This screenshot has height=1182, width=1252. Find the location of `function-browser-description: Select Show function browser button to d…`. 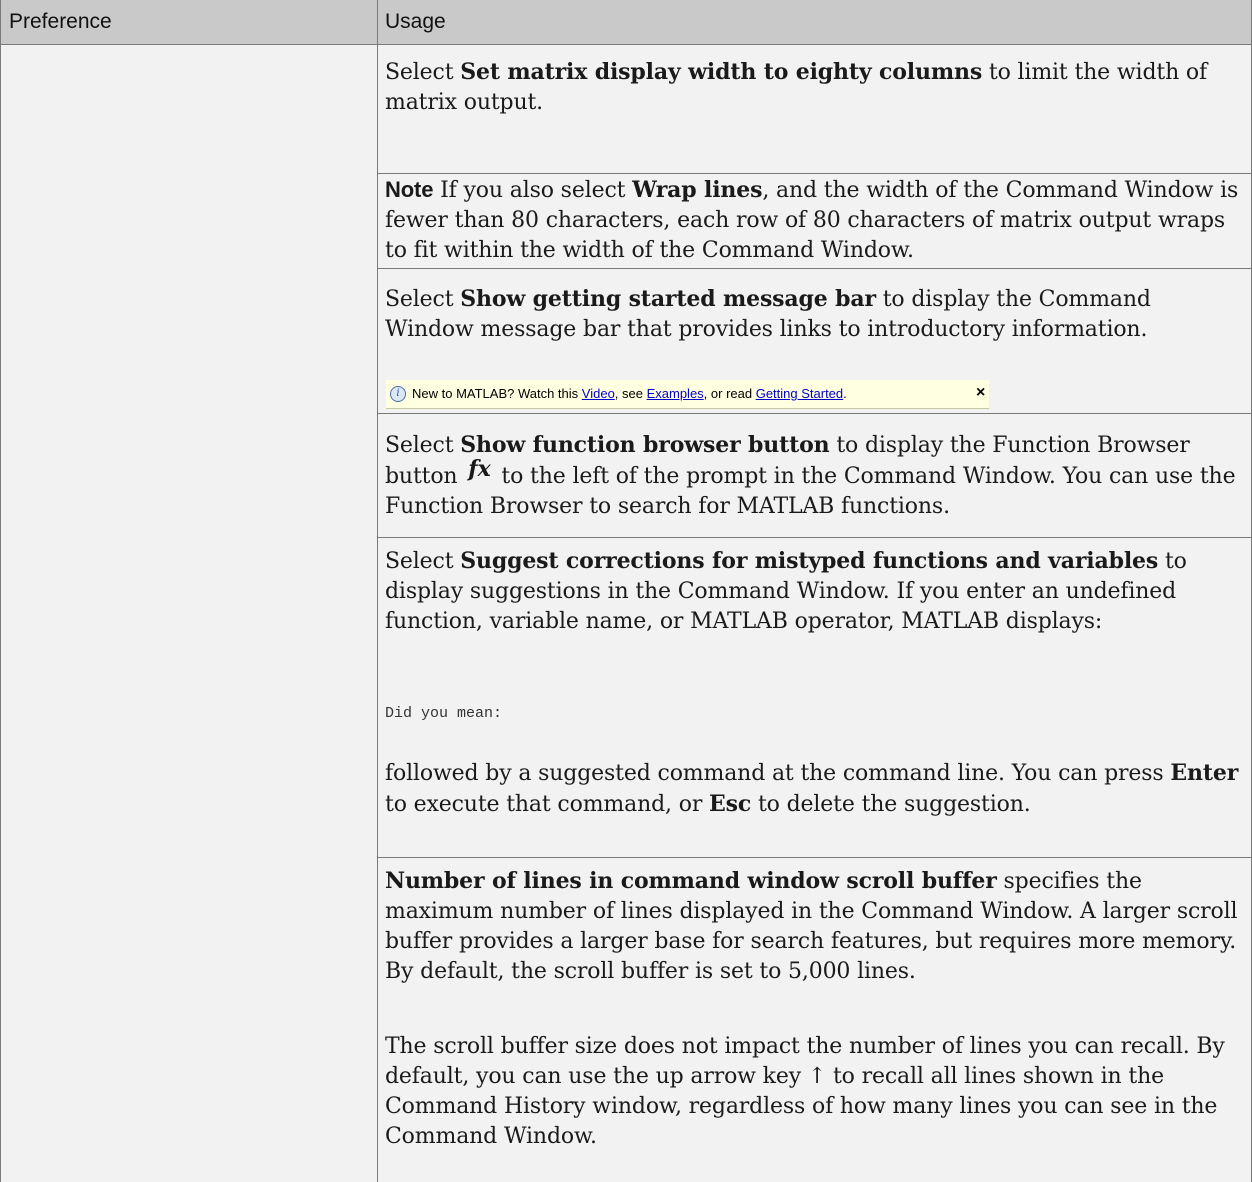

function-browser-description: Select Show function browser button to d… is located at coordinates (815, 476).